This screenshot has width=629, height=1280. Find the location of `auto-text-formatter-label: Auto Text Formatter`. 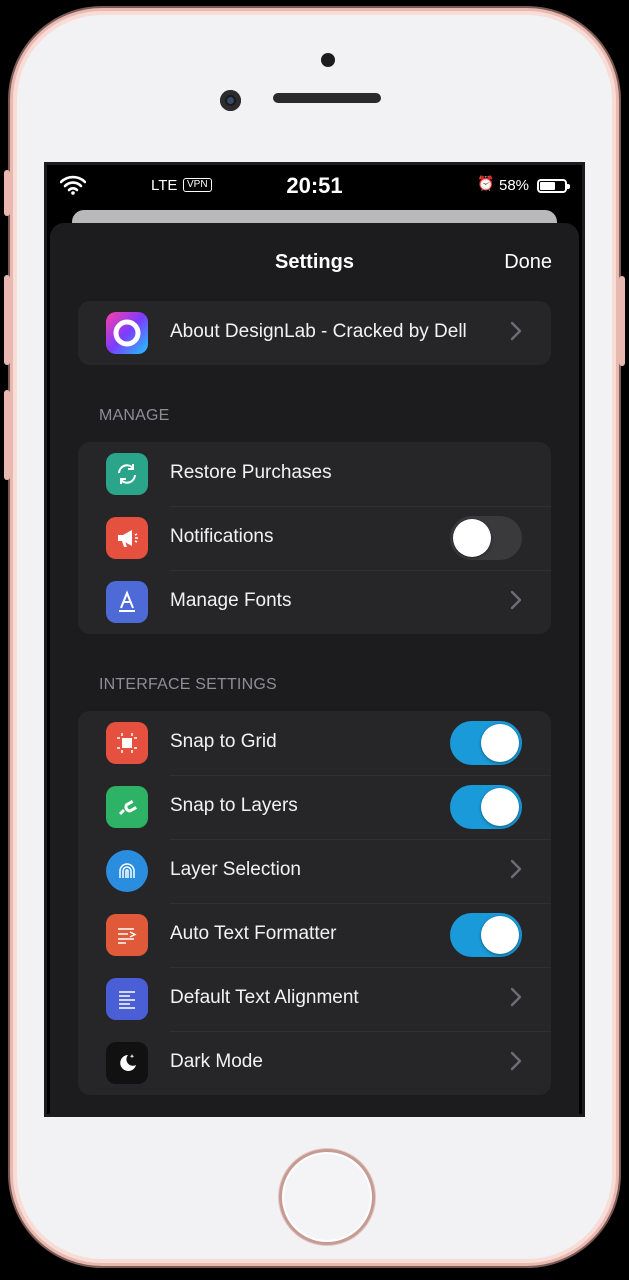

auto-text-formatter-label: Auto Text Formatter is located at coordinates (253, 933).